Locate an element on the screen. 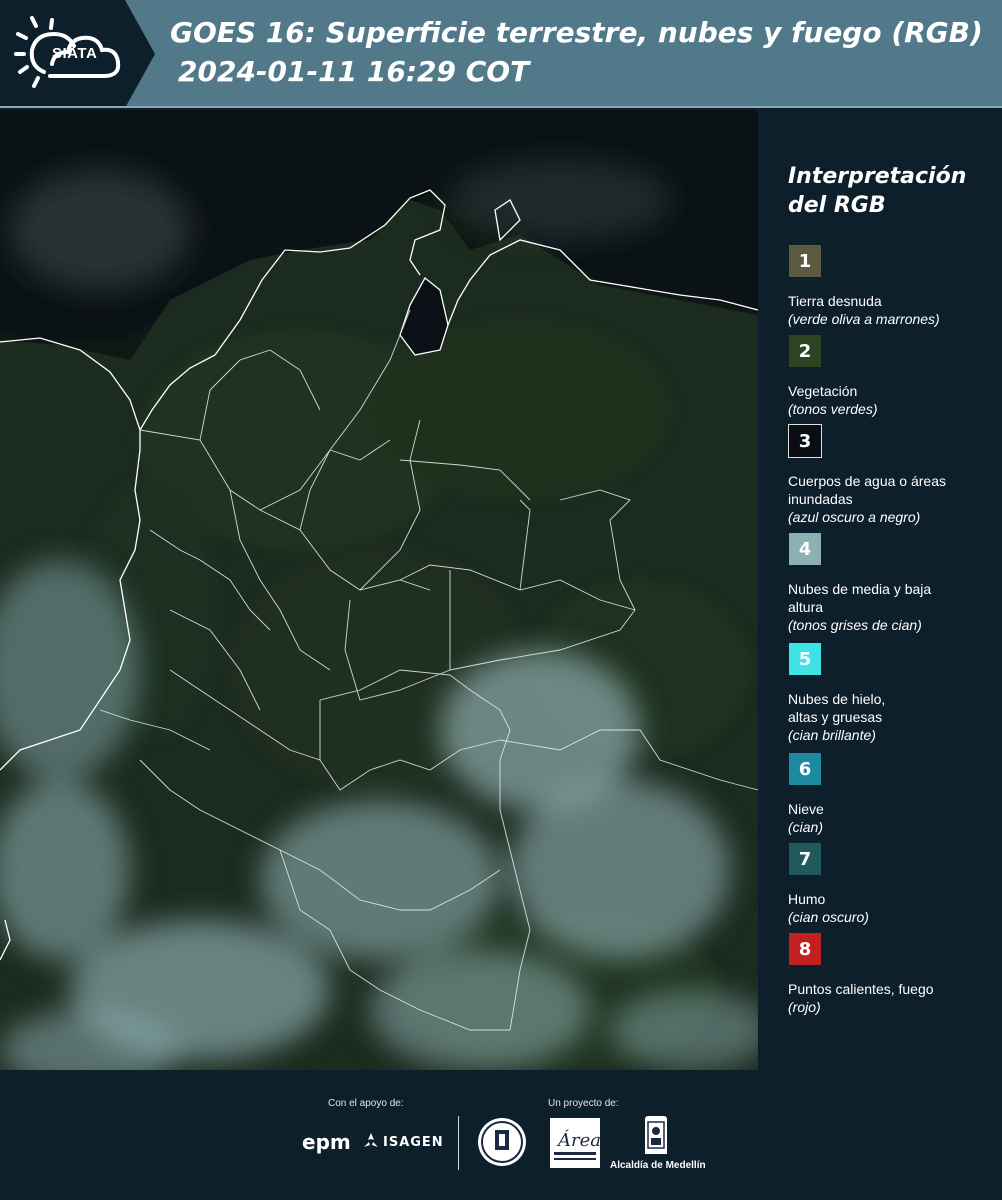 The height and width of the screenshot is (1200, 1002). legend-label: Nubes de hielo, altas y gruesas is located at coordinates (837, 708).